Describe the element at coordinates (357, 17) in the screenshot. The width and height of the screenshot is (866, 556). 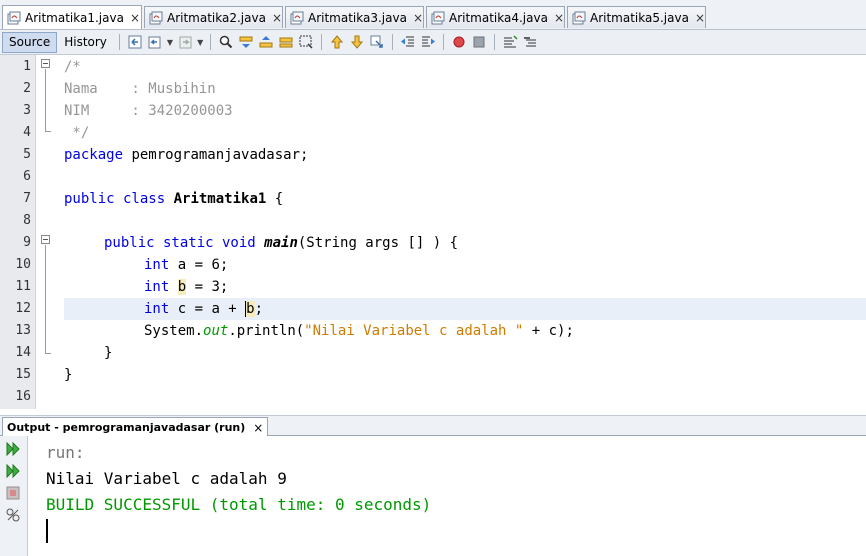
I see `tab-label: Aritmatika3.java` at that location.